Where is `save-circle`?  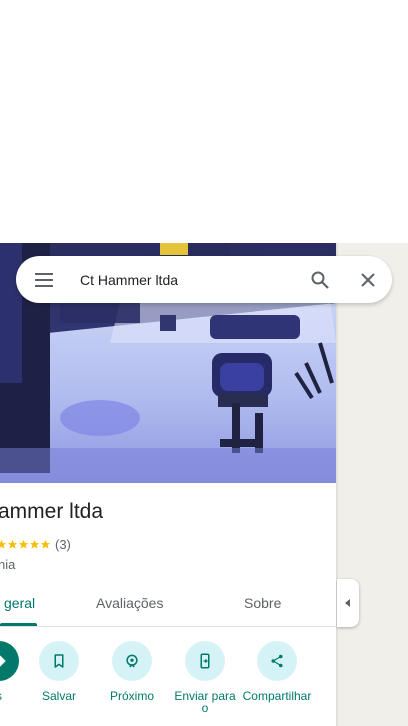 save-circle is located at coordinates (59, 661).